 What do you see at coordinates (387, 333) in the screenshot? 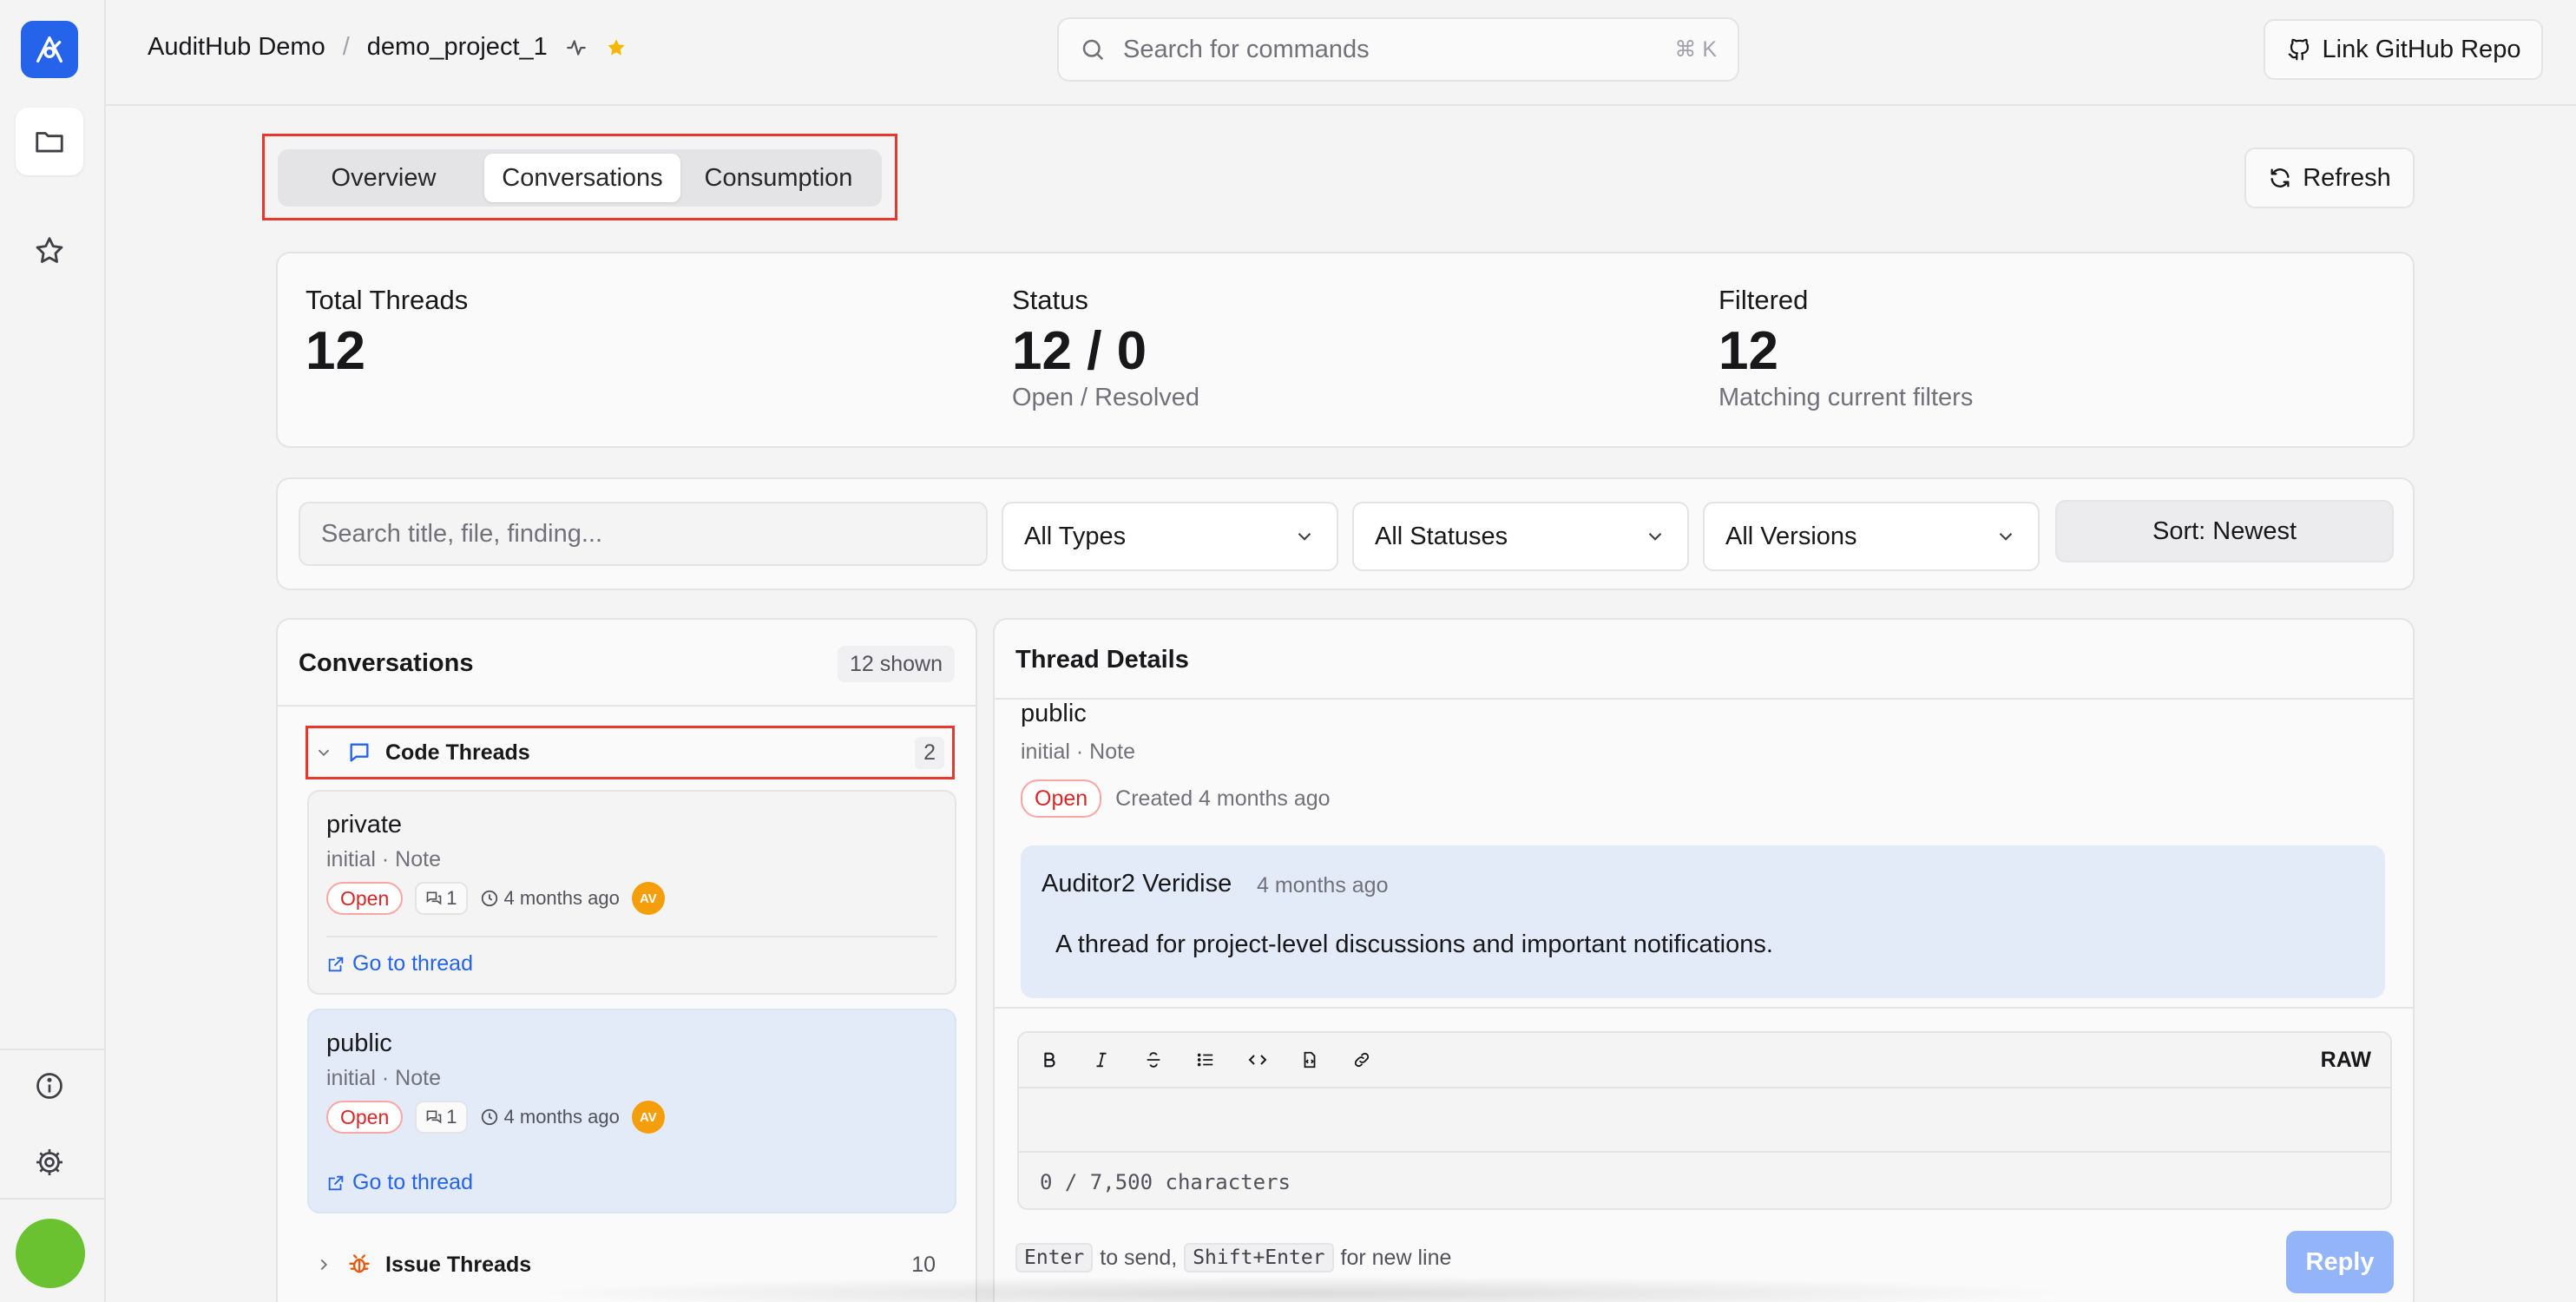
I see `stat-total: Total Threads 12` at bounding box center [387, 333].